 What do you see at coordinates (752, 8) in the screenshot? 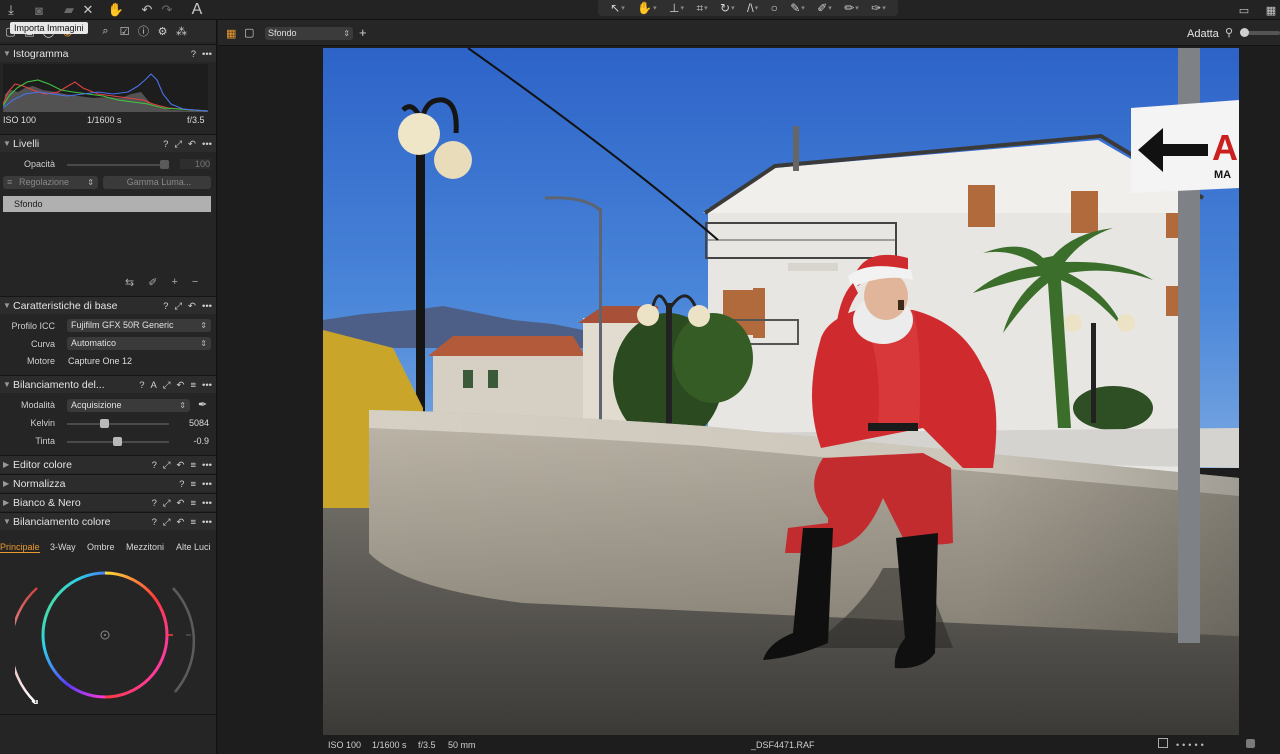
I see `keystone-icon: /\ ▾` at bounding box center [752, 8].